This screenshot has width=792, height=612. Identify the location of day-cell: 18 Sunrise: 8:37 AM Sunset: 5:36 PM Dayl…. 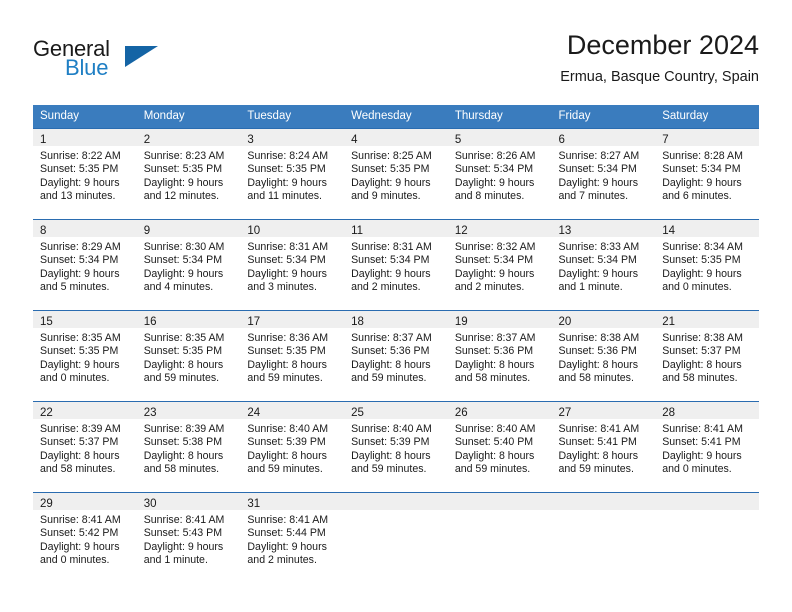
(396, 356).